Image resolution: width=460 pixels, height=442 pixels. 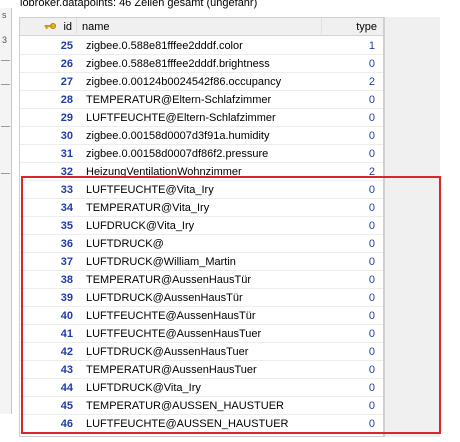 I want to click on table-row: 25 zigbee.0.588e81fffee2dddf.color 1, so click(x=201, y=46).